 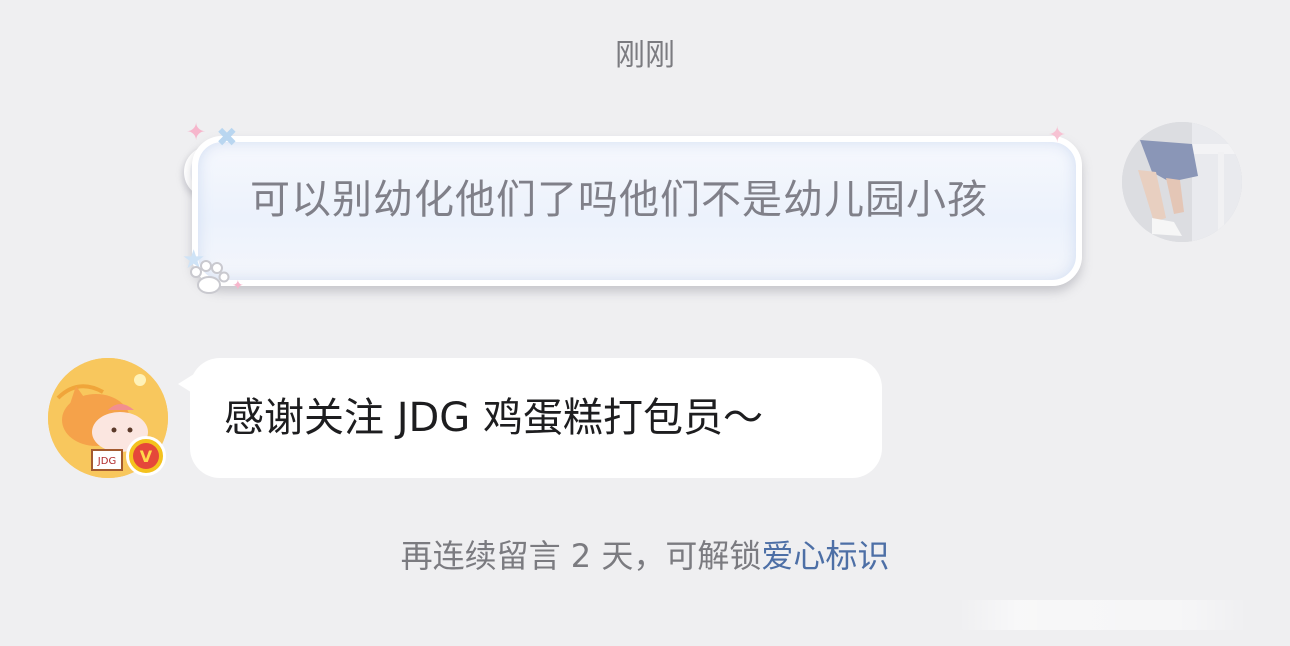 What do you see at coordinates (1103, 615) in the screenshot?
I see `watermark` at bounding box center [1103, 615].